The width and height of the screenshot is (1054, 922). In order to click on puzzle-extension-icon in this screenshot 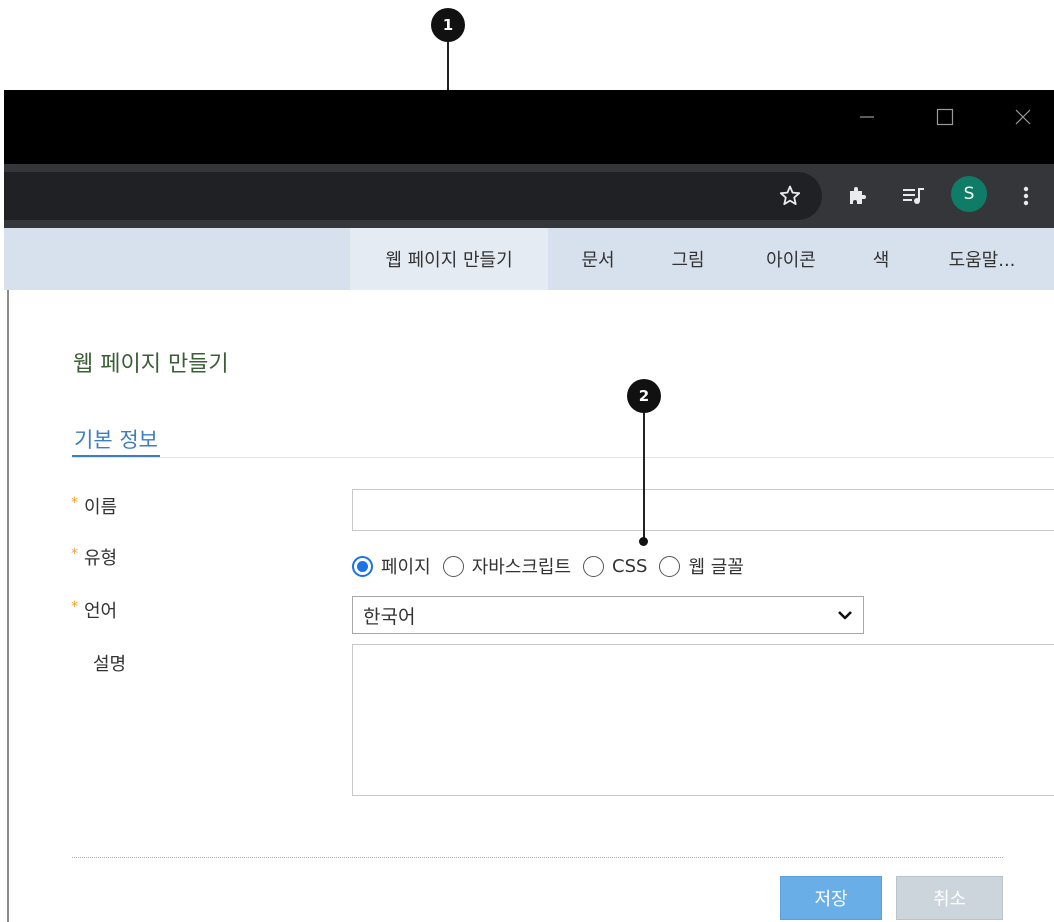, I will do `click(858, 195)`.